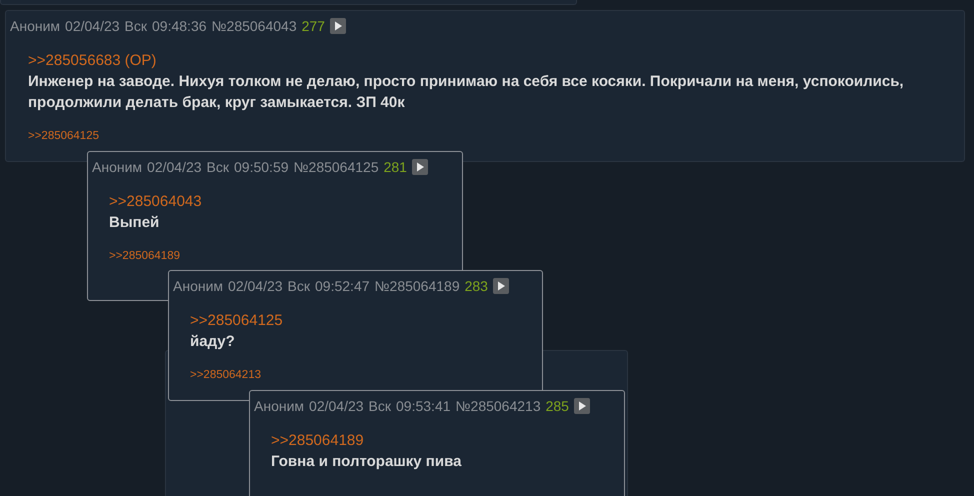  Describe the element at coordinates (476, 286) in the screenshot. I see `post-position: 283` at that location.